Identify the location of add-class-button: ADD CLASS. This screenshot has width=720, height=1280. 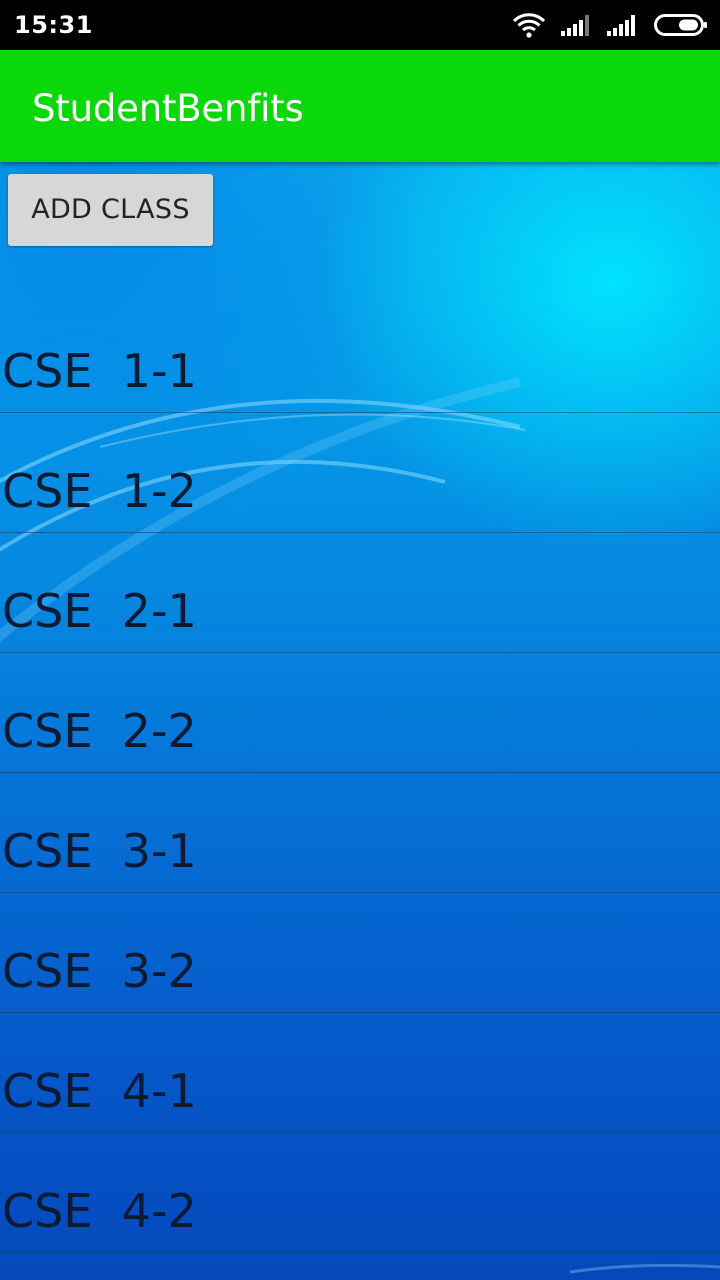
(110, 210).